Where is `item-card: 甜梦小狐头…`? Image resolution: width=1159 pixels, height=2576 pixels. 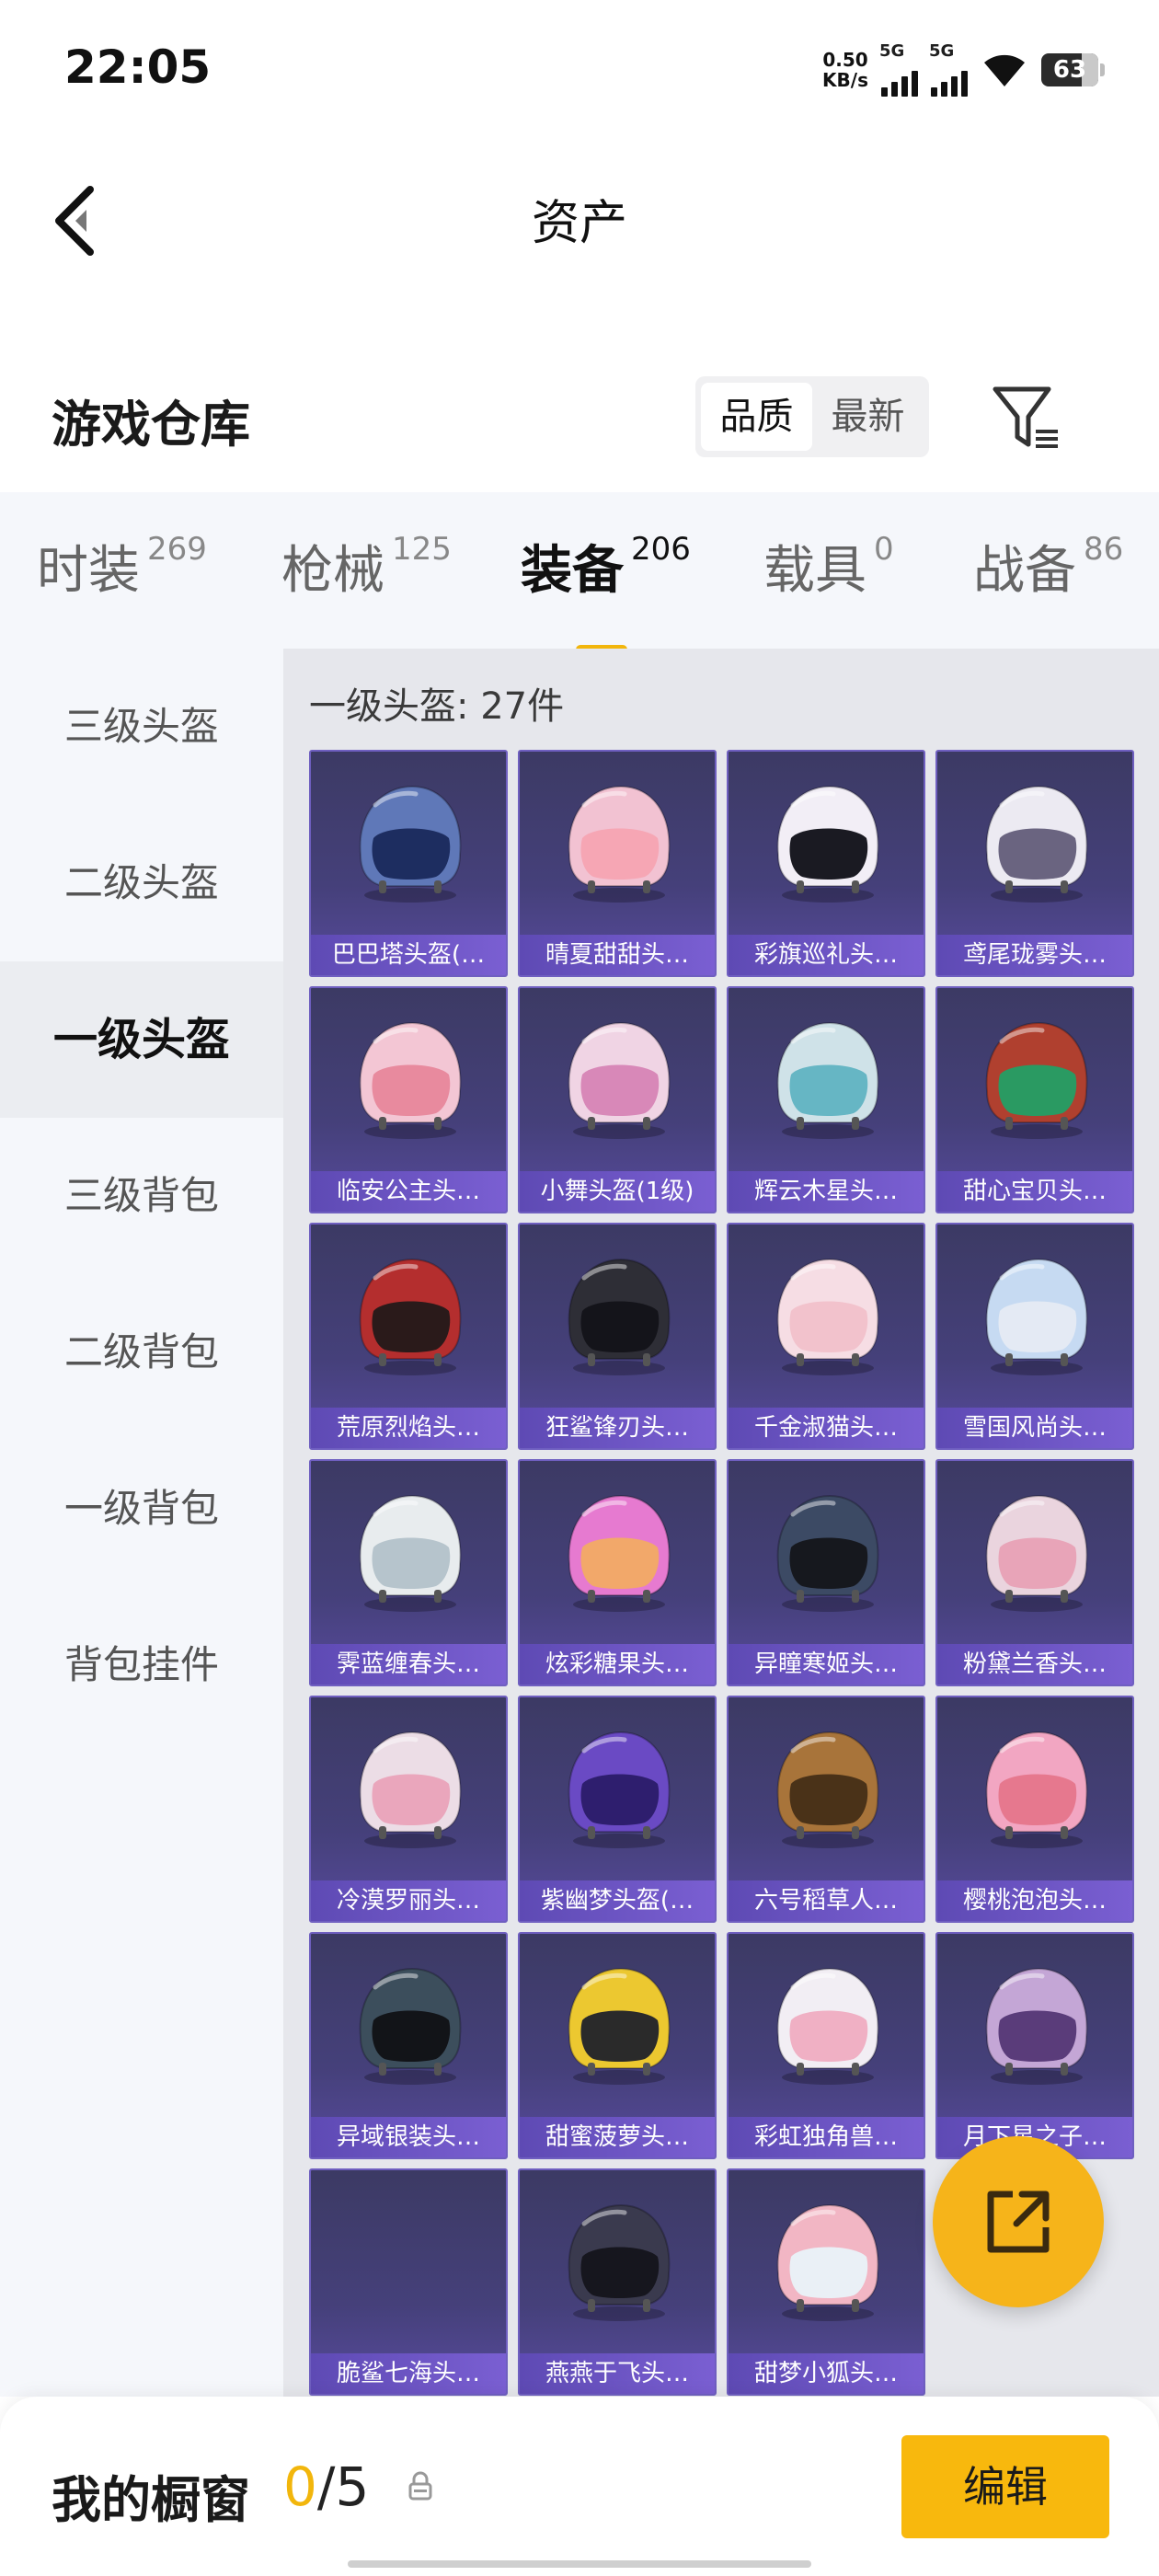
item-card: 甜梦小狐头… is located at coordinates (826, 2282).